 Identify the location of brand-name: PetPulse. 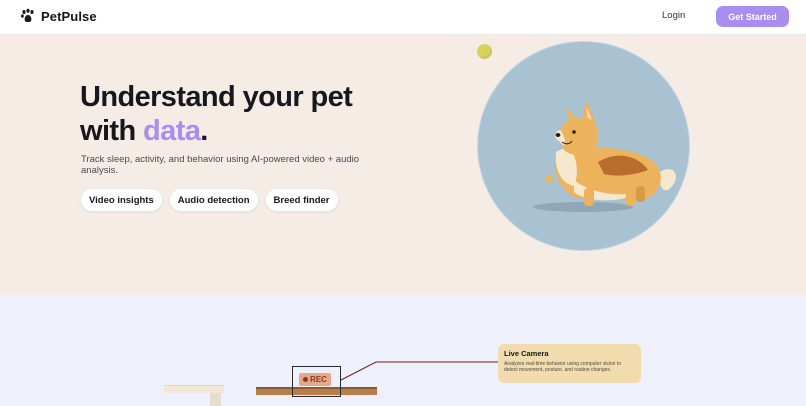
(69, 16).